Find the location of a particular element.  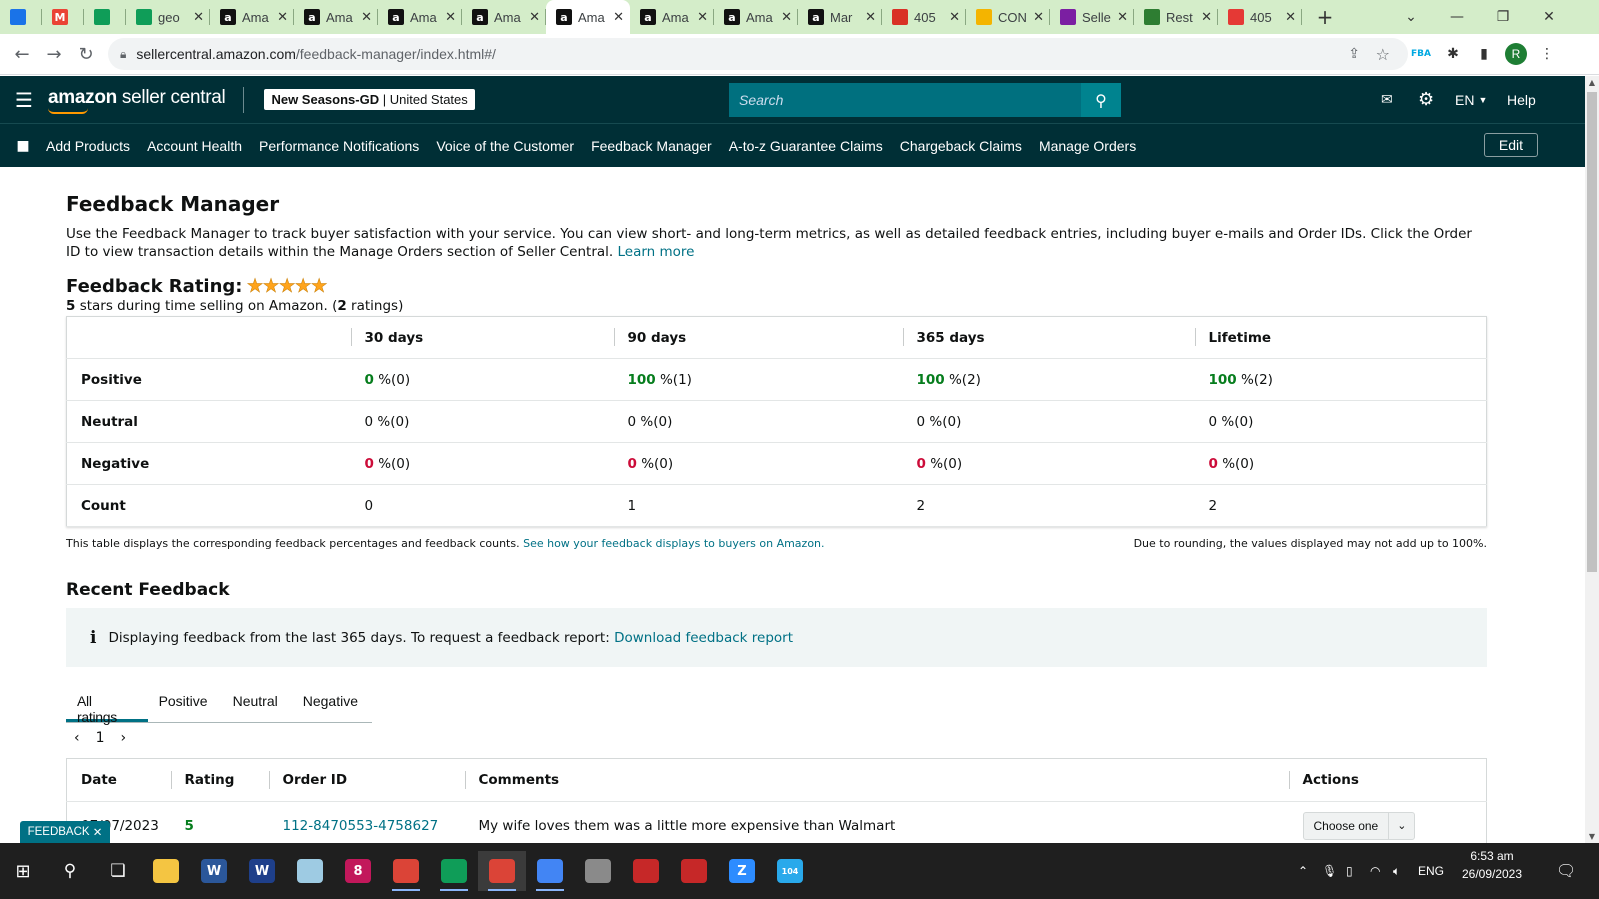

actions-dropdown: Choose one ⌄ is located at coordinates (1359, 825).